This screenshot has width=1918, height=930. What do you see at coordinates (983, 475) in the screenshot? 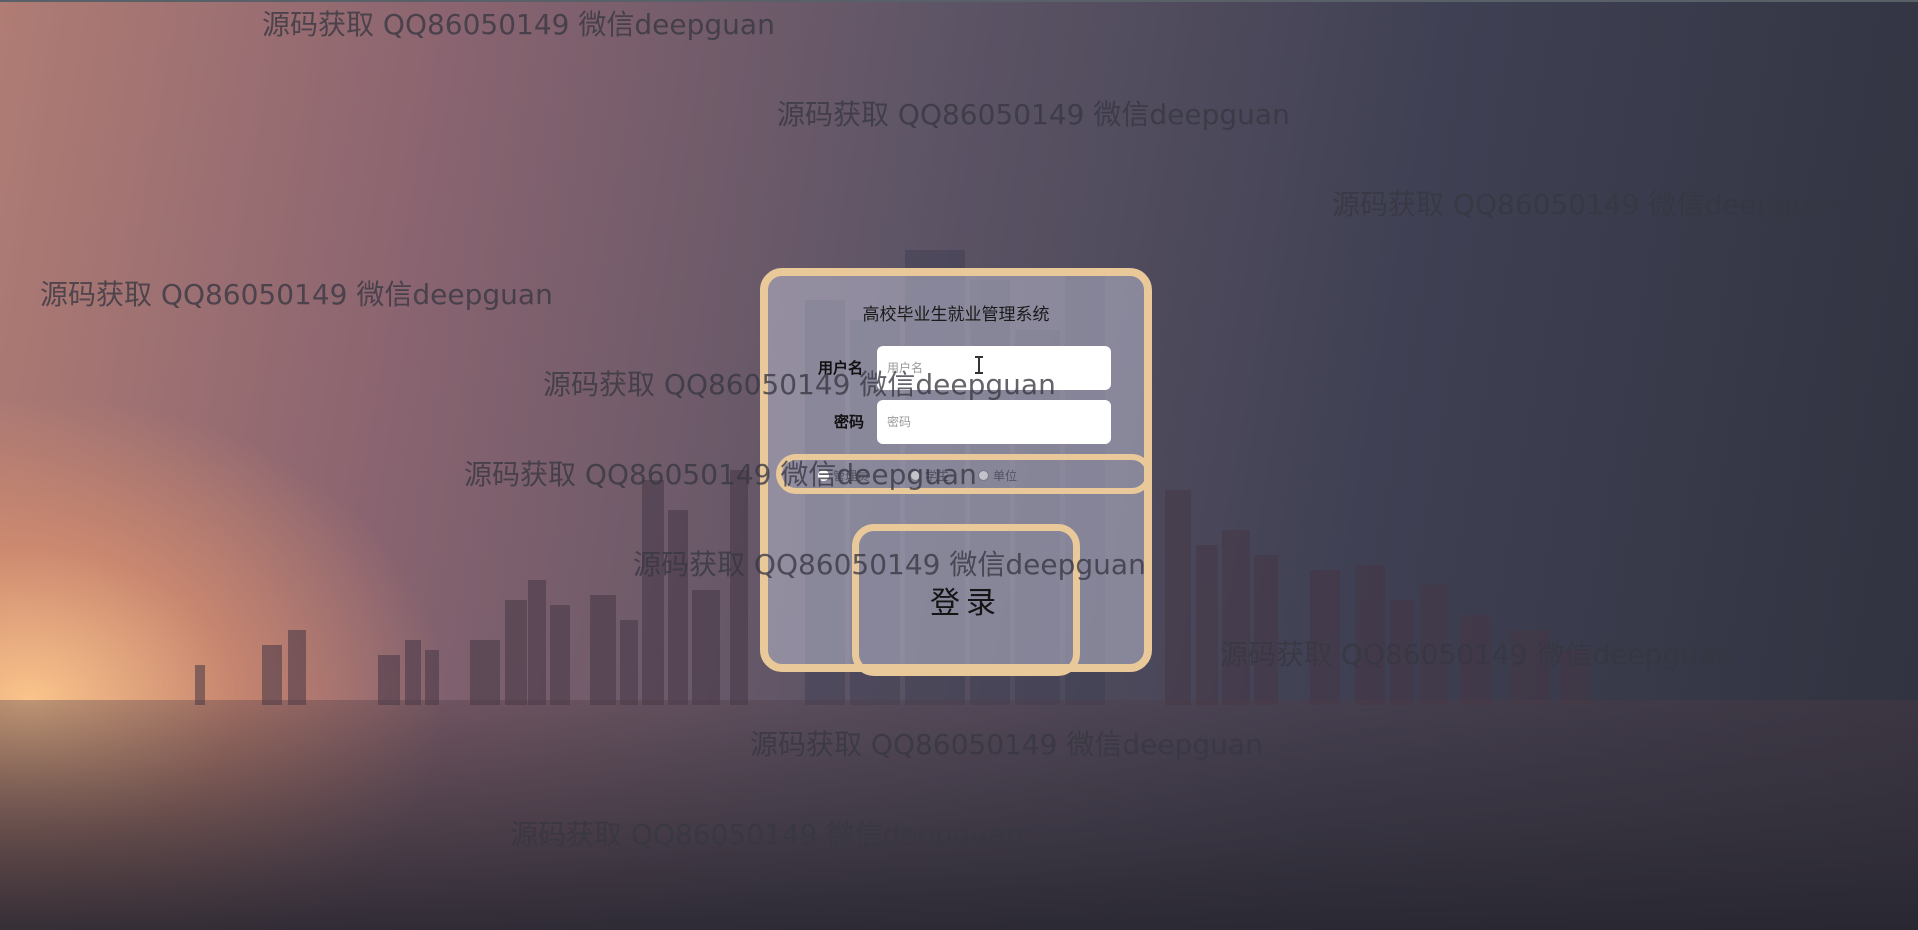
I see `radio-icon` at bounding box center [983, 475].